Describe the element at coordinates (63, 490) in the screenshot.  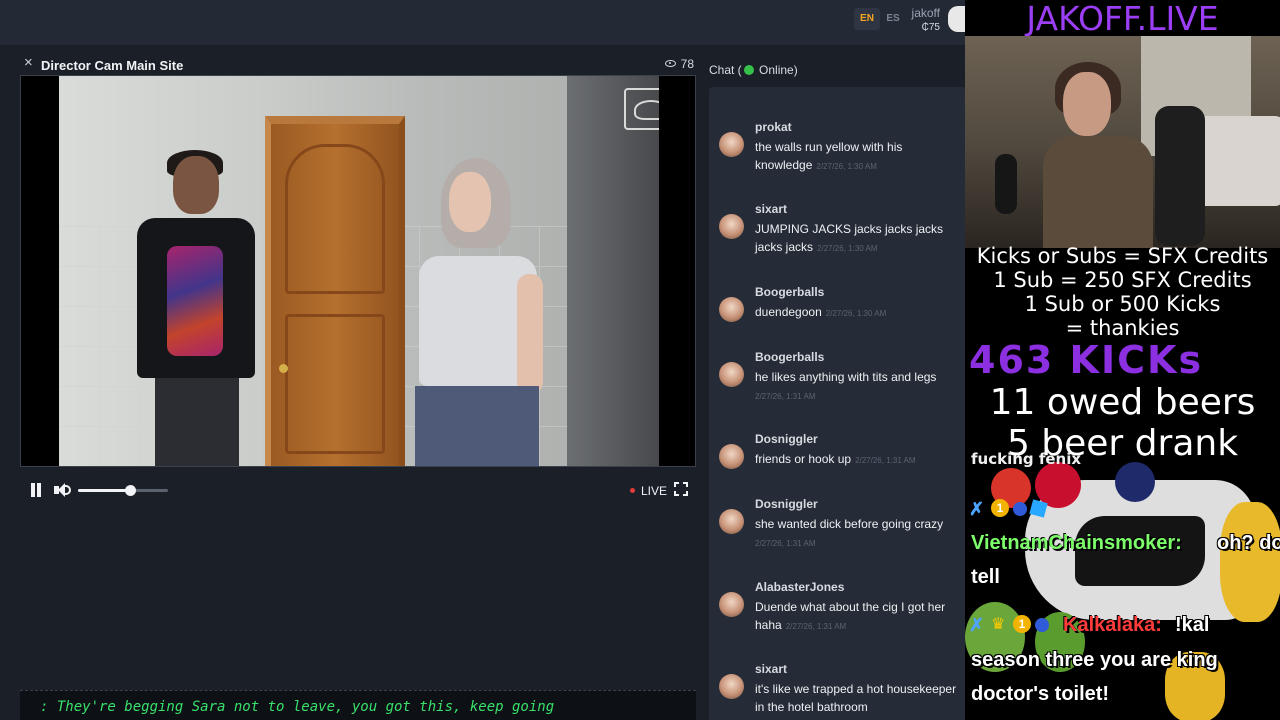
I see `volume-icon` at that location.